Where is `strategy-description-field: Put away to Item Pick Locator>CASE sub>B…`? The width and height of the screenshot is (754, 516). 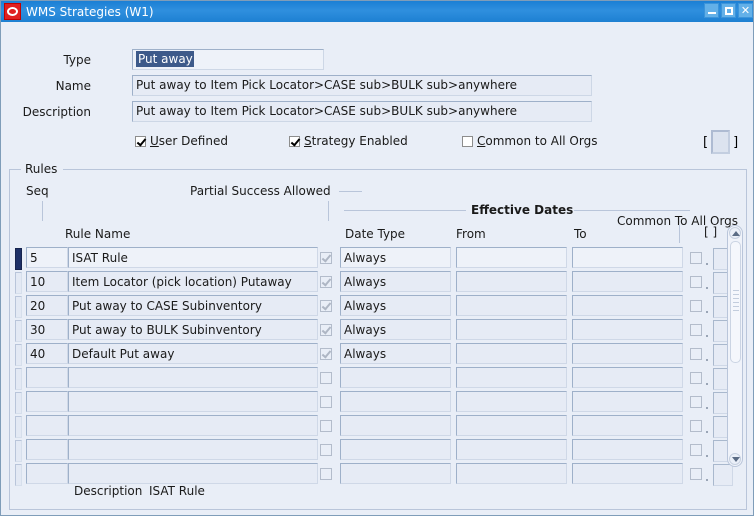 strategy-description-field: Put away to Item Pick Locator>CASE sub>B… is located at coordinates (362, 111).